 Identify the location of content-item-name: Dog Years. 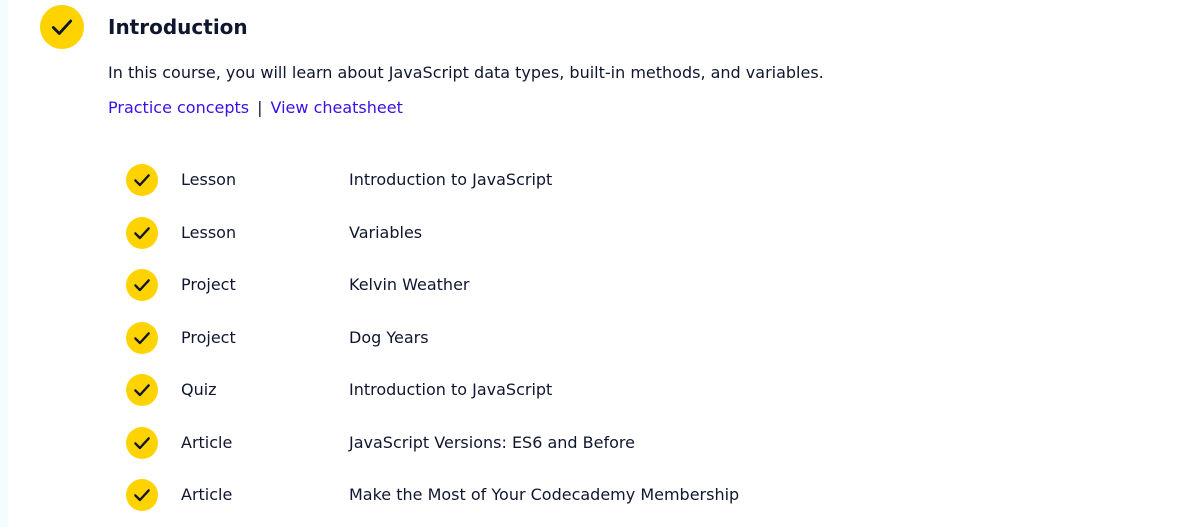
(389, 338).